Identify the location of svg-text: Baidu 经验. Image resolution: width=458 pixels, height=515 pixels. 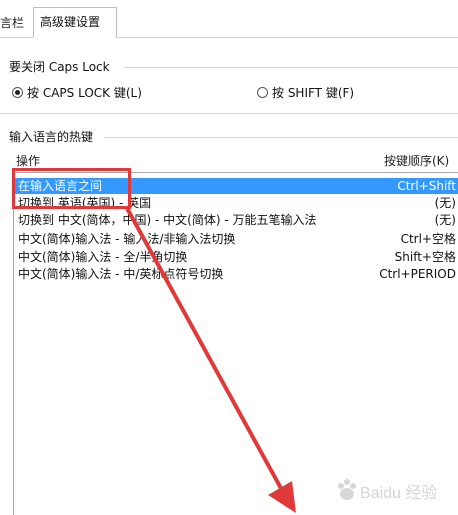
(398, 493).